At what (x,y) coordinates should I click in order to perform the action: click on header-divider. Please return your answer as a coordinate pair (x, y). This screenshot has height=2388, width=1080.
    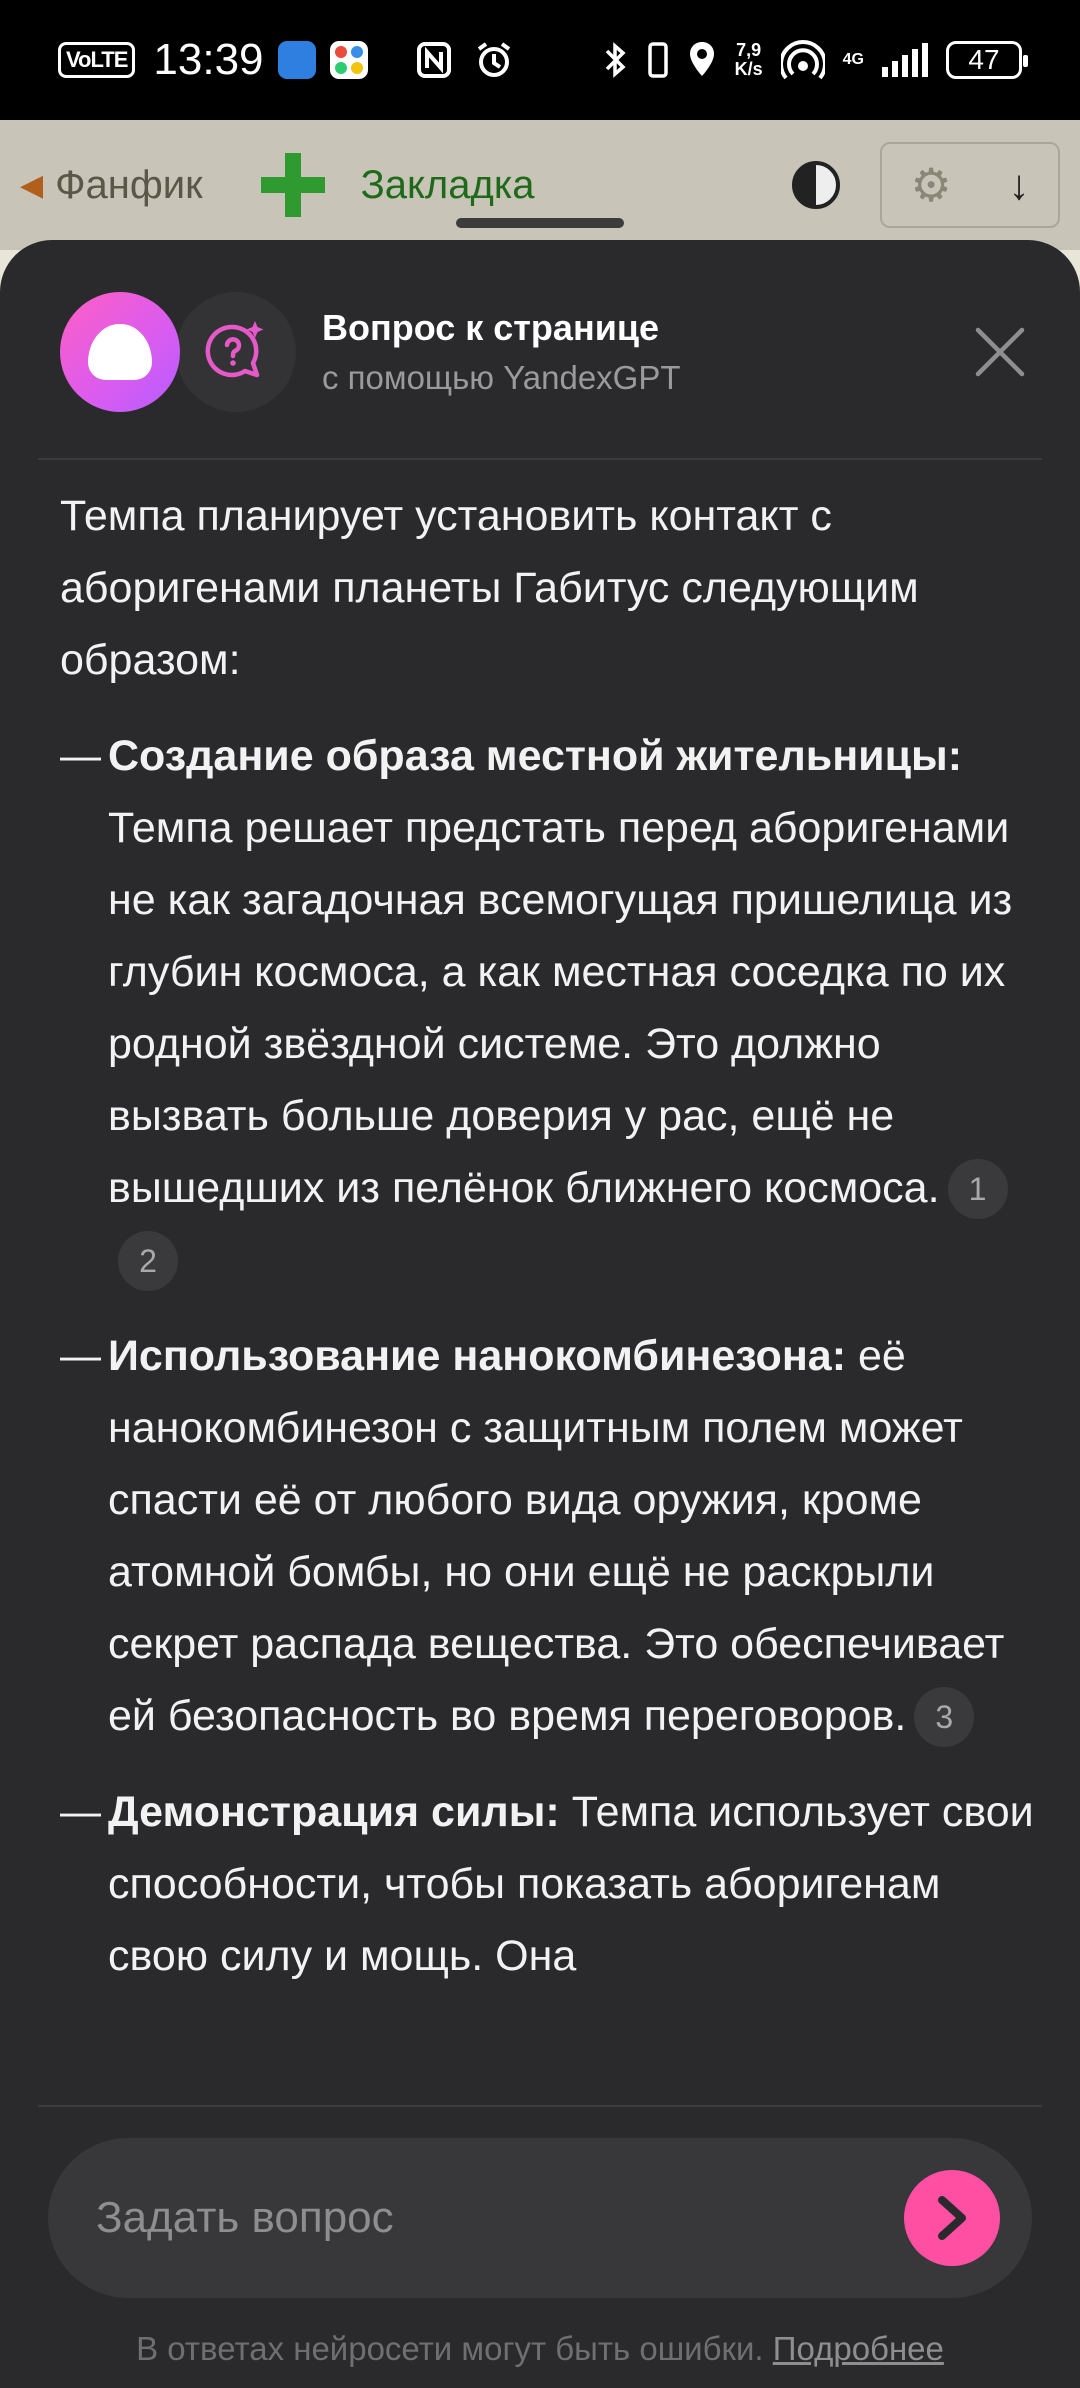
    Looking at the image, I should click on (540, 459).